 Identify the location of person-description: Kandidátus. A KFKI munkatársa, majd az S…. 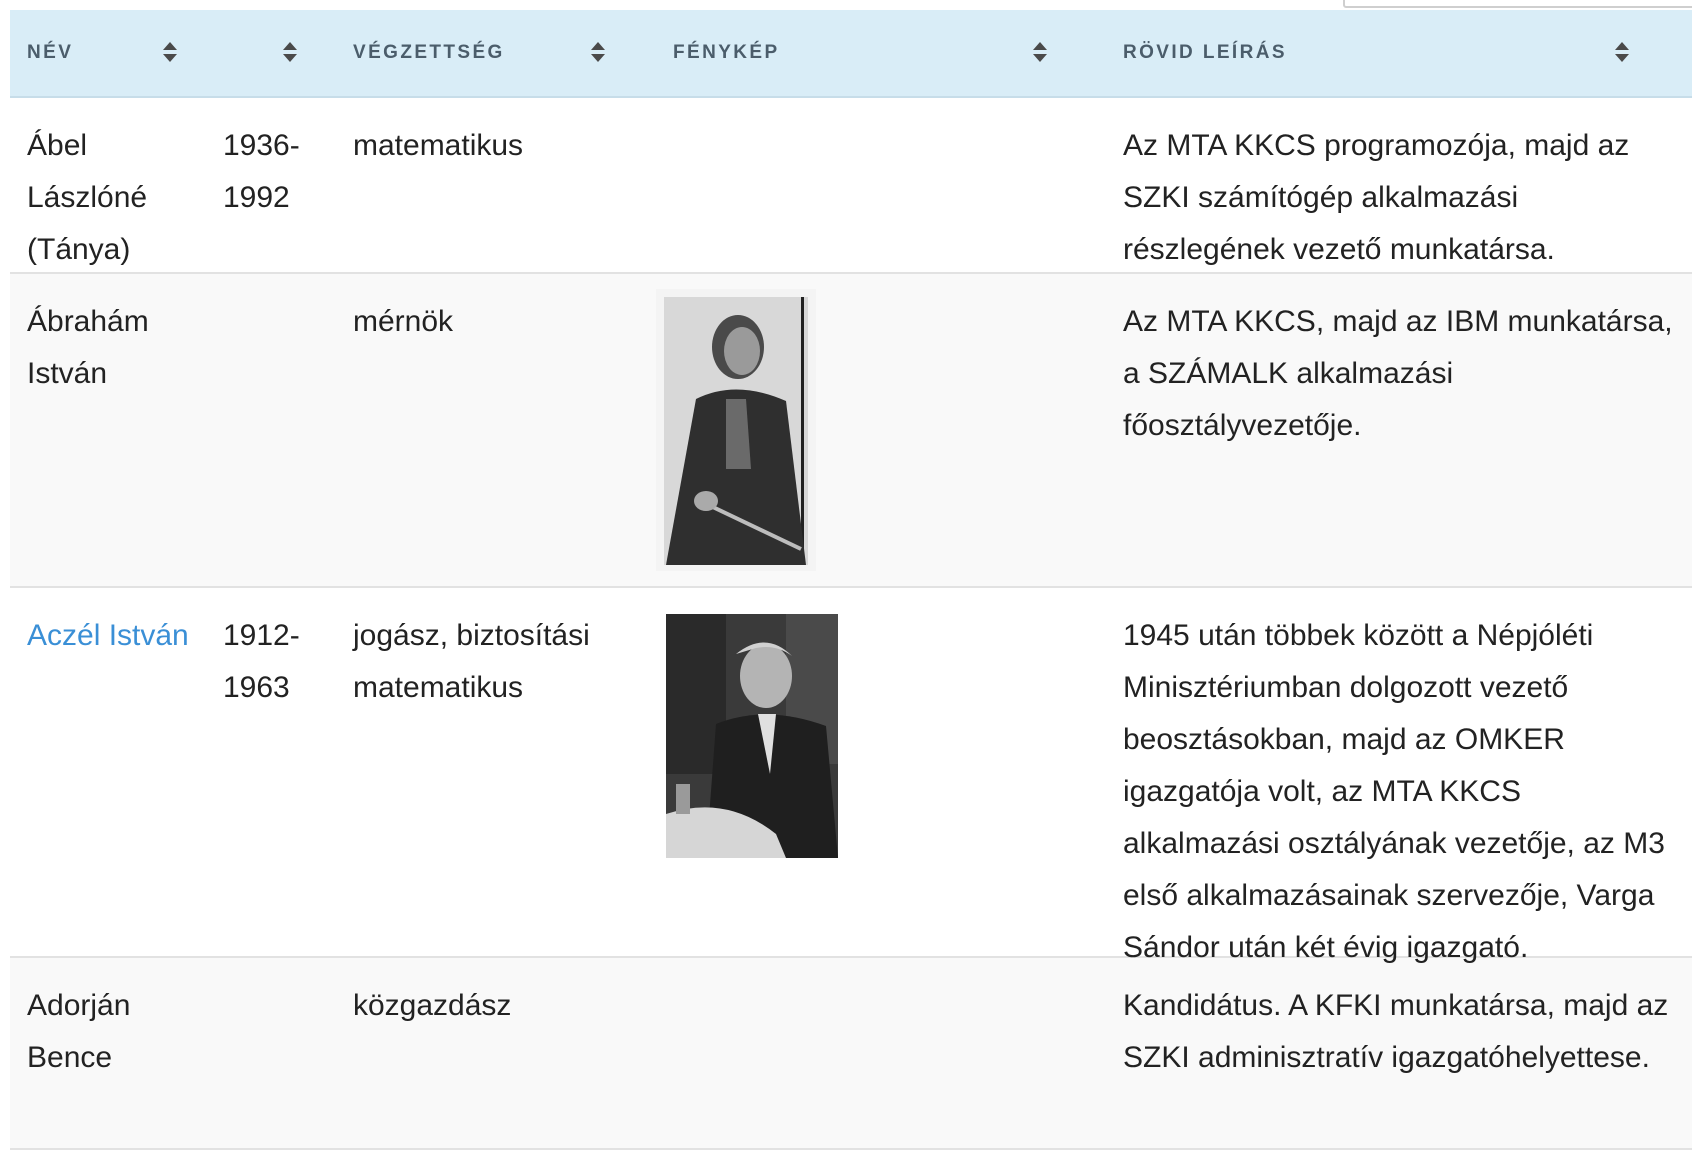
(1399, 1053).